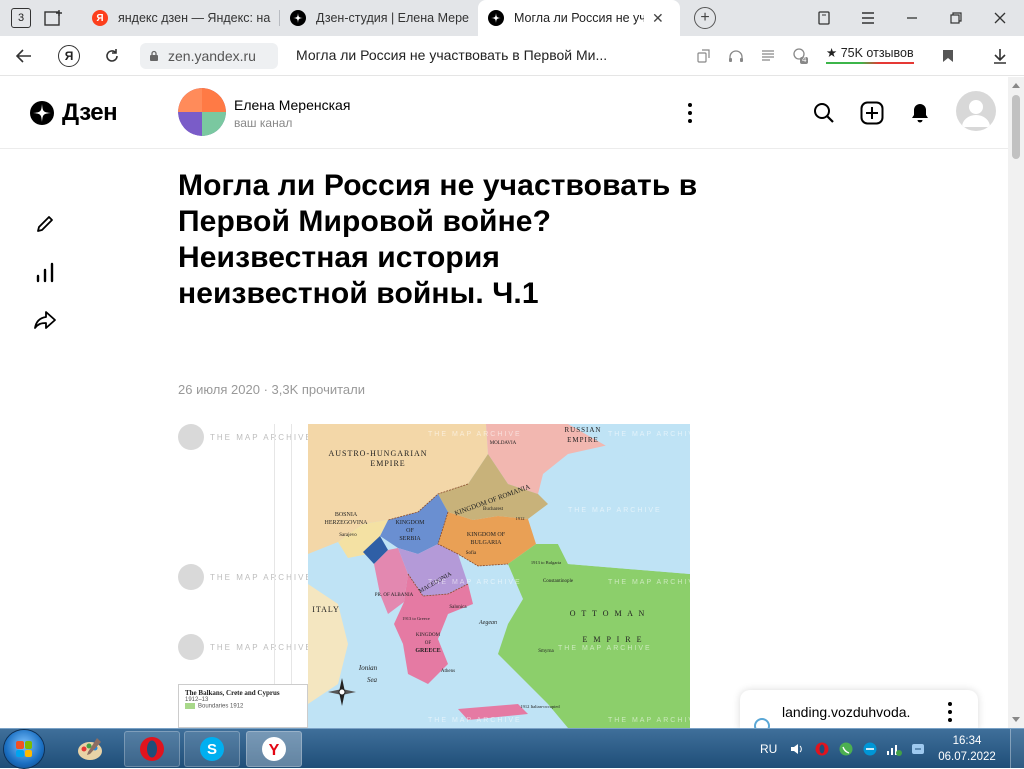 This screenshot has height=769, width=1024. What do you see at coordinates (387, 463) in the screenshot?
I see `label-austro-empire: EMPIRE` at bounding box center [387, 463].